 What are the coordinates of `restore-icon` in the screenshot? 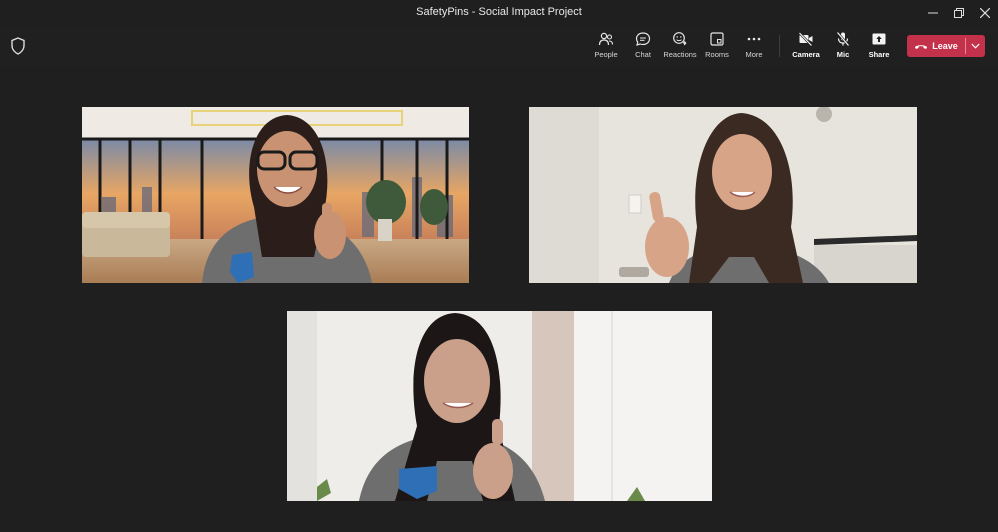 It's located at (959, 13).